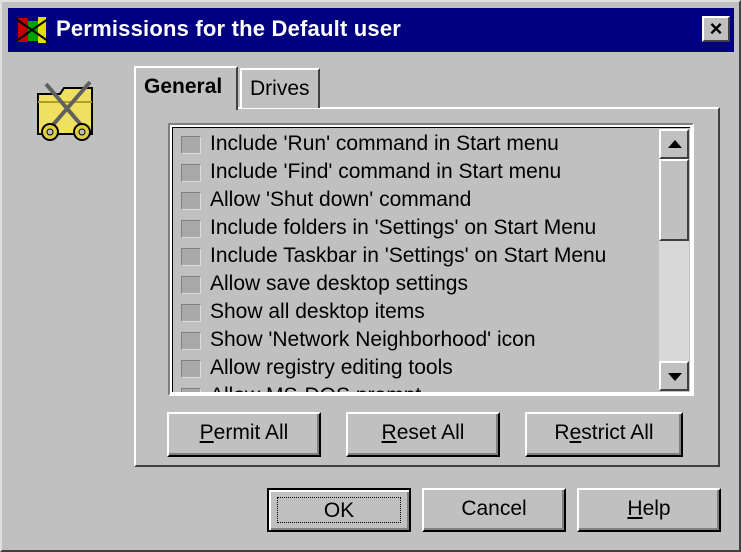 The height and width of the screenshot is (552, 741). Describe the element at coordinates (635, 508) in the screenshot. I see `help-mnemonic: H` at that location.